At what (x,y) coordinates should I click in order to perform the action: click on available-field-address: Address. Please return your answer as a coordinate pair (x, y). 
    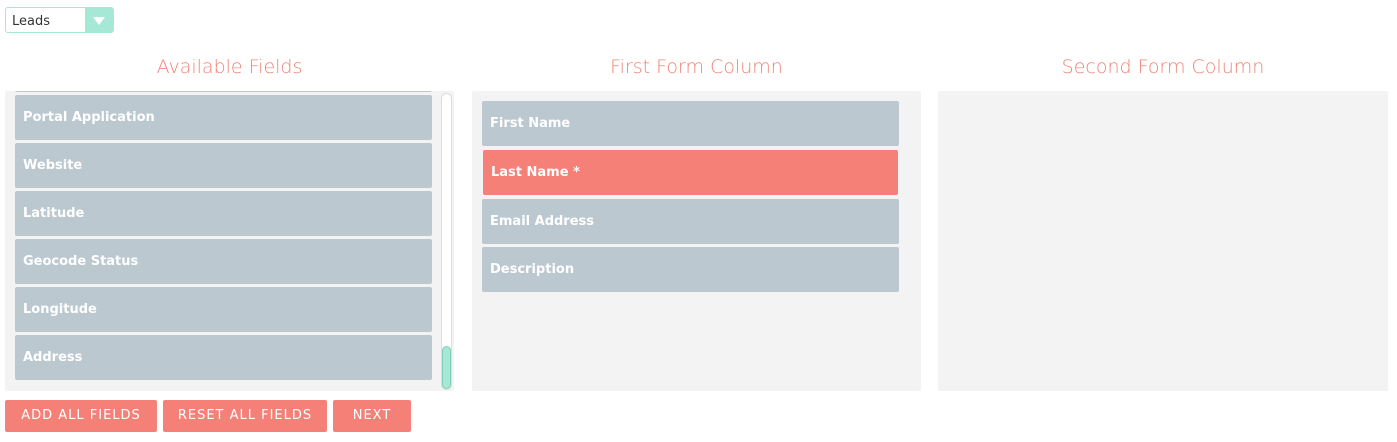
    Looking at the image, I should click on (223, 357).